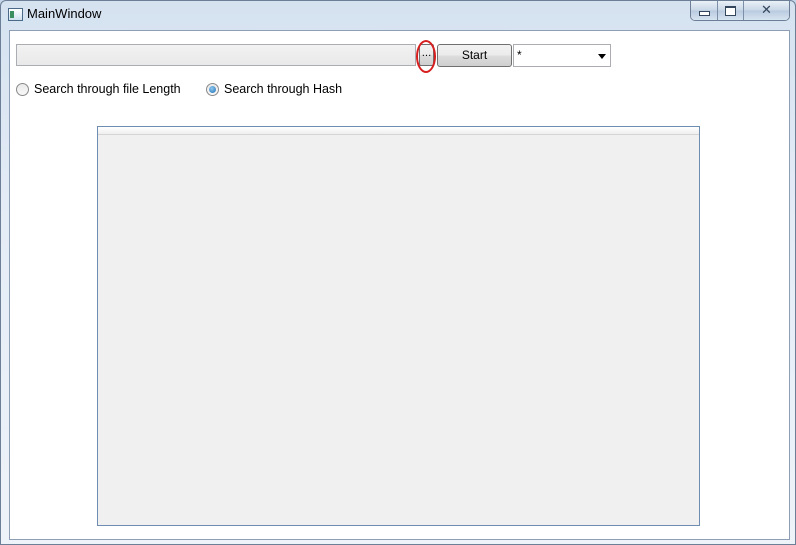 This screenshot has height=545, width=796. What do you see at coordinates (212, 89) in the screenshot?
I see `radio-hash-indicator` at bounding box center [212, 89].